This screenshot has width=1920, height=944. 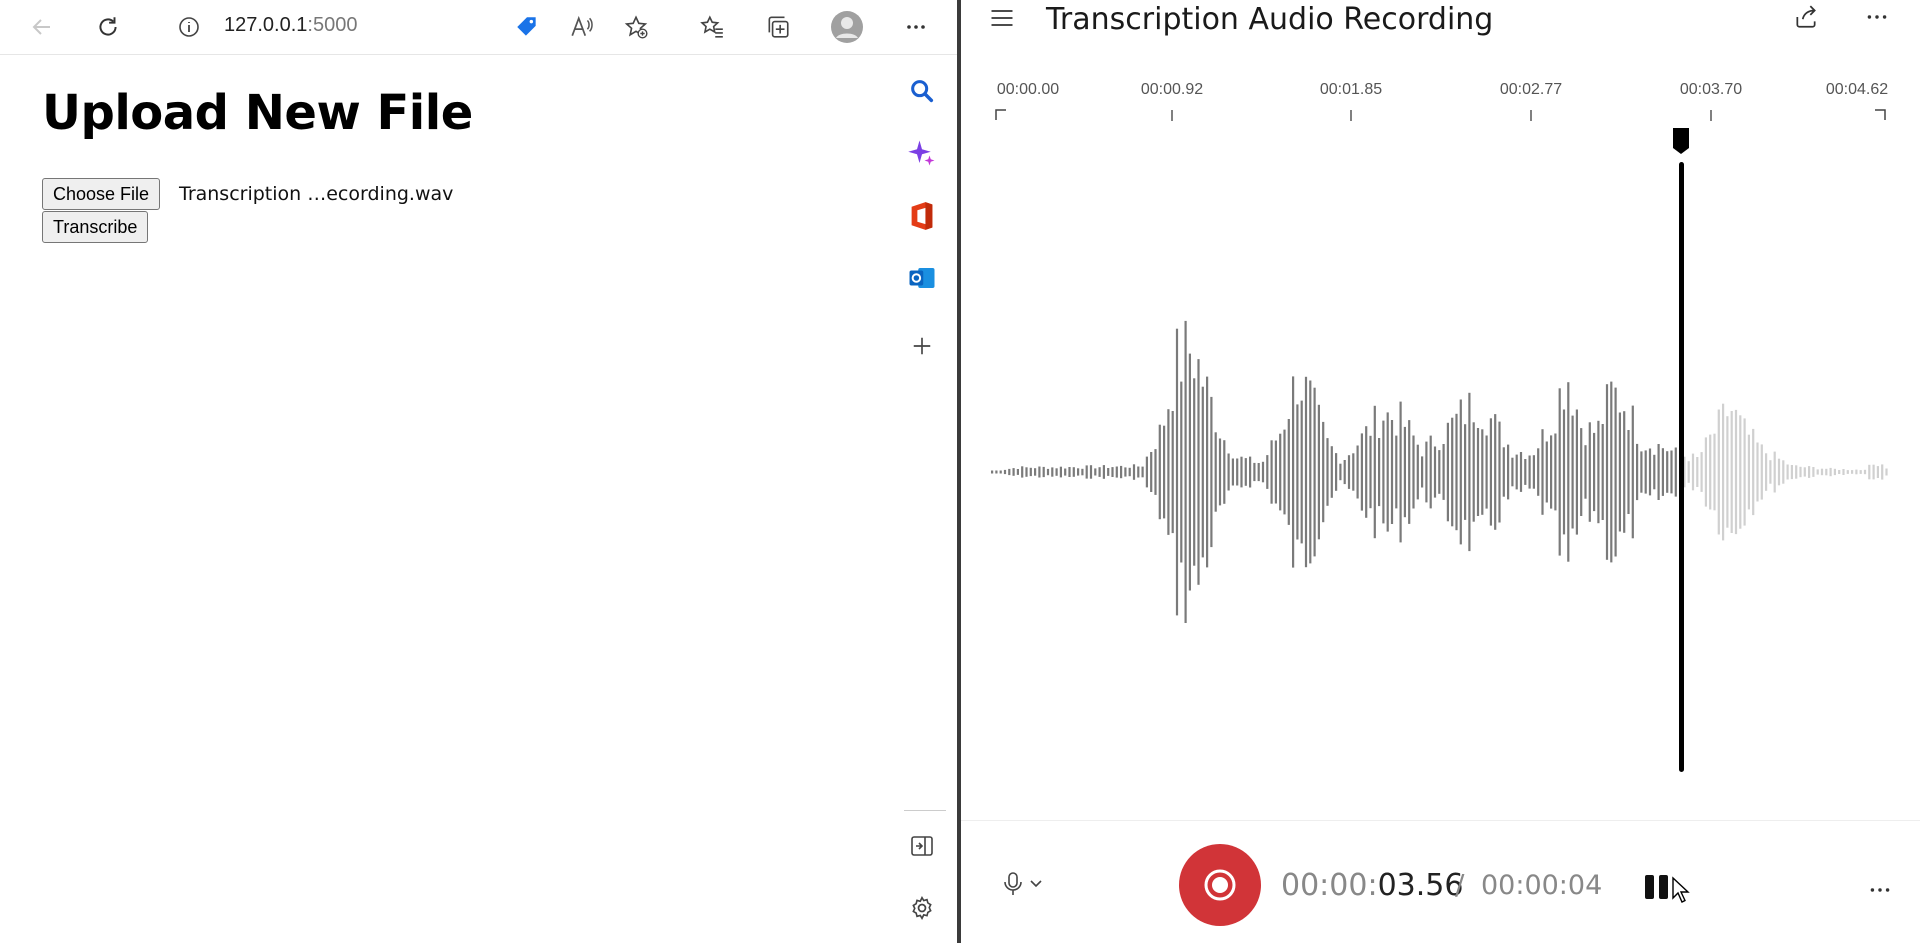 I want to click on add-favorite-icon, so click(x=636, y=27).